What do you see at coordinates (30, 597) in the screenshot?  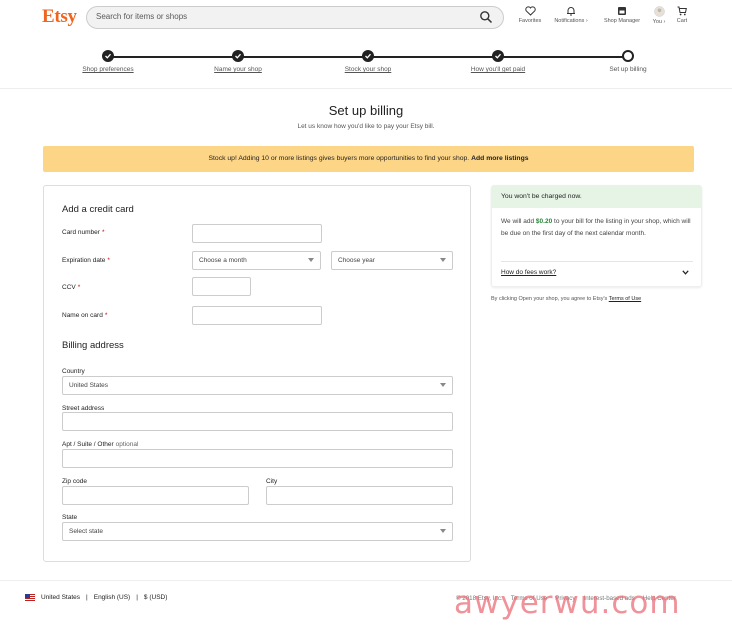 I see `us-flag-icon` at bounding box center [30, 597].